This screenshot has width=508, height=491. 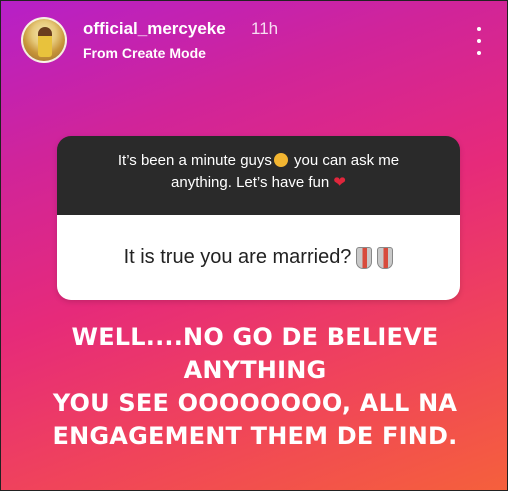 What do you see at coordinates (255, 436) in the screenshot?
I see `caption-line-3: ENGAGEMENT THEM DE FIND.` at bounding box center [255, 436].